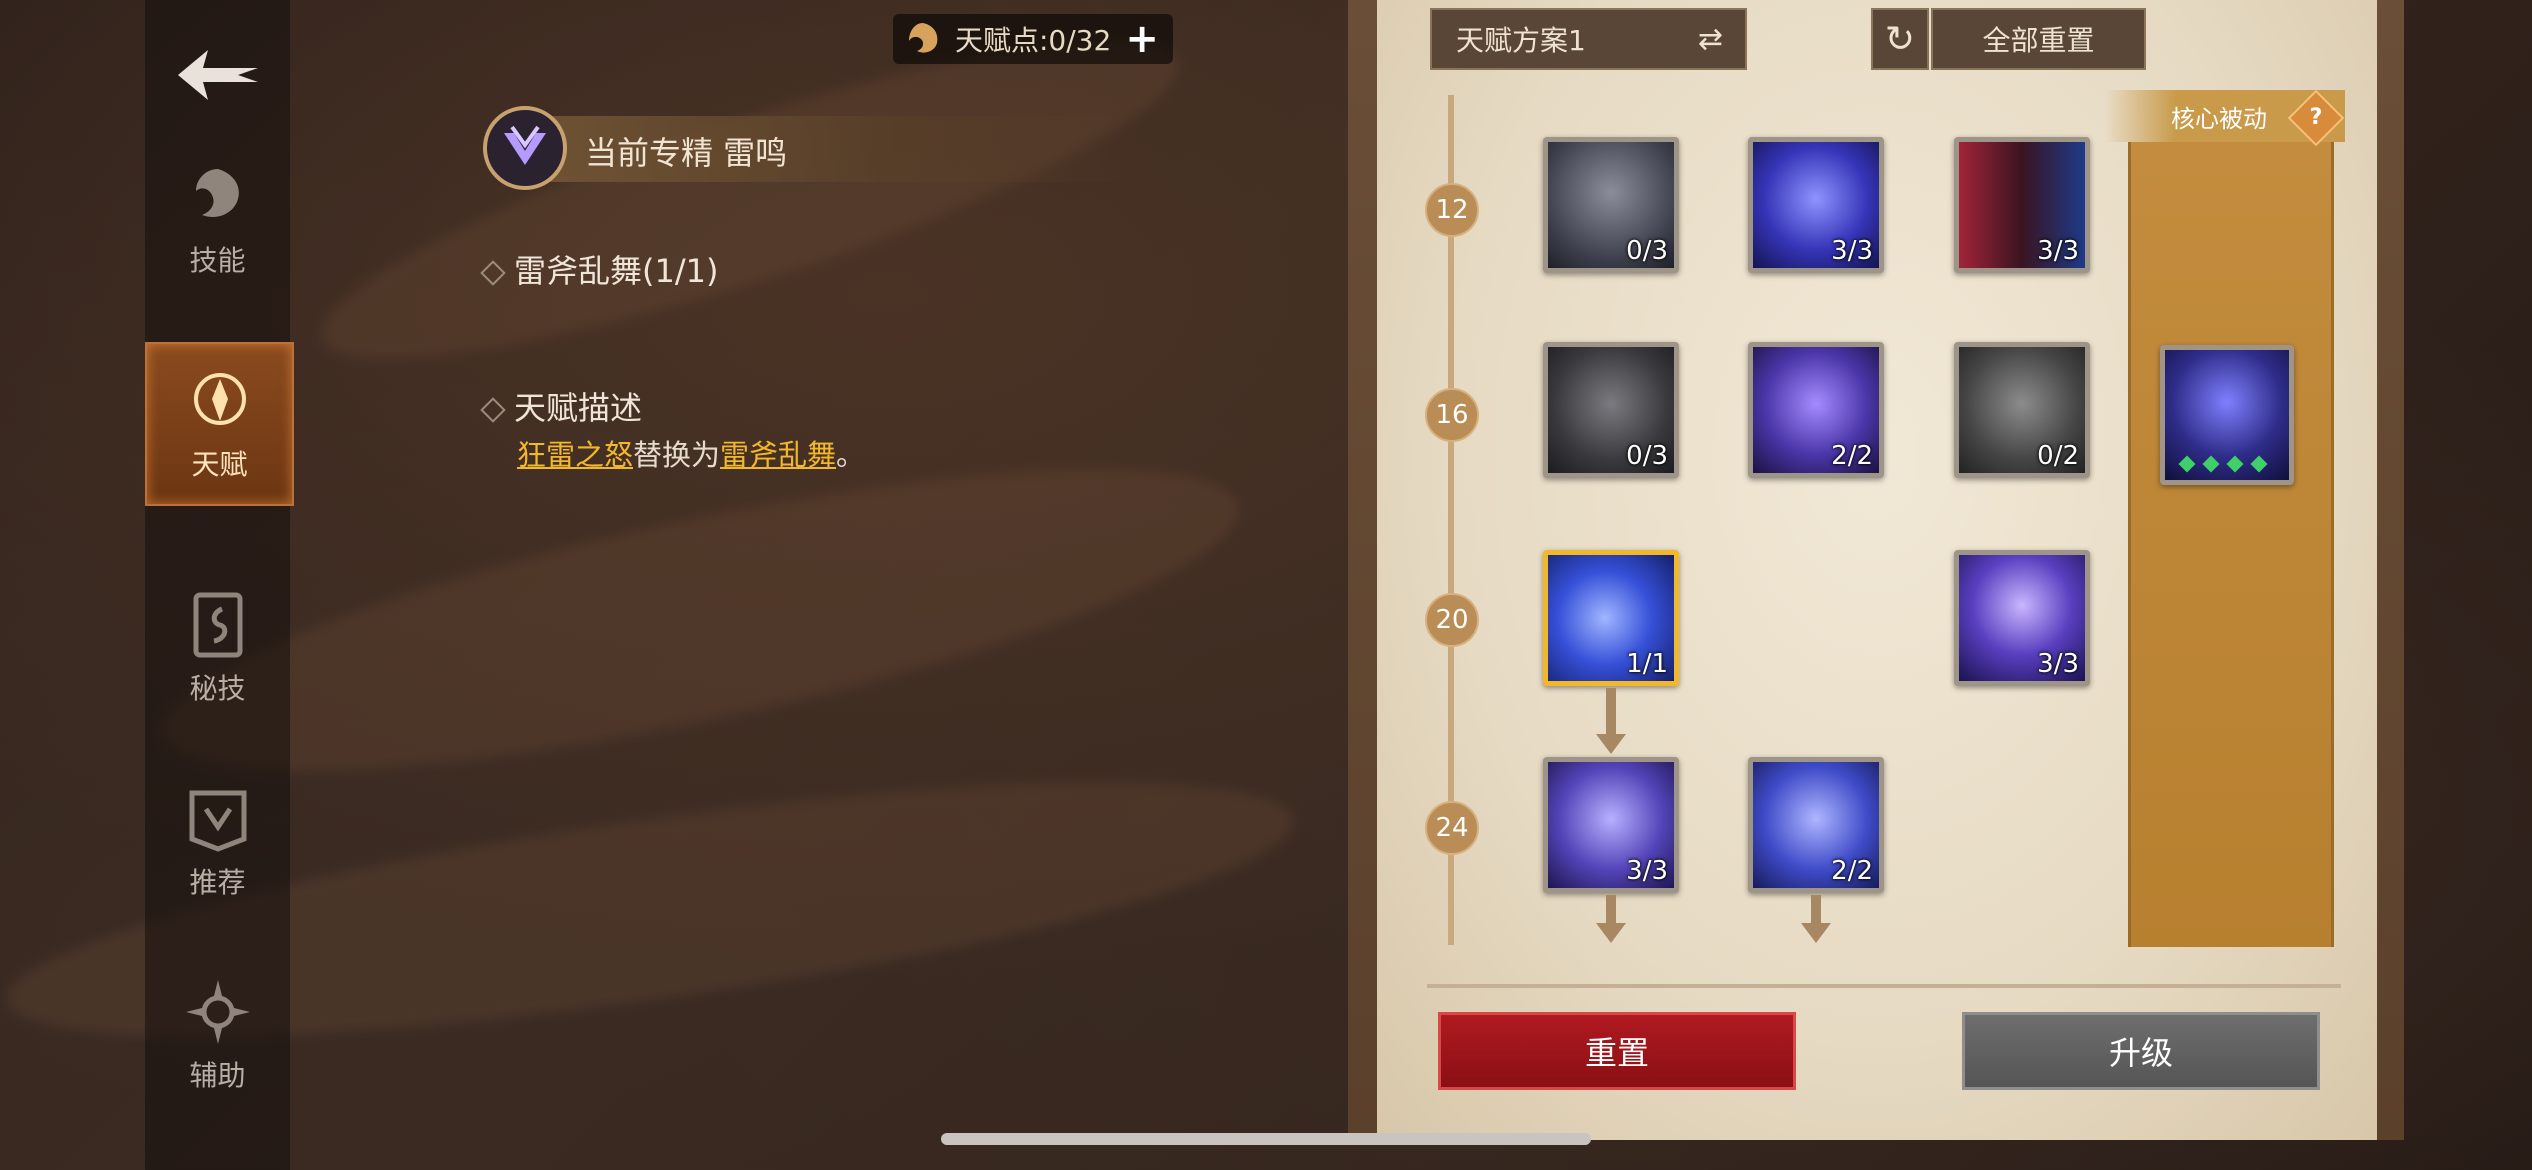 The width and height of the screenshot is (2532, 1170). Describe the element at coordinates (616, 271) in the screenshot. I see `selected-talent-text: 雷斧乱舞(1/1)` at that location.